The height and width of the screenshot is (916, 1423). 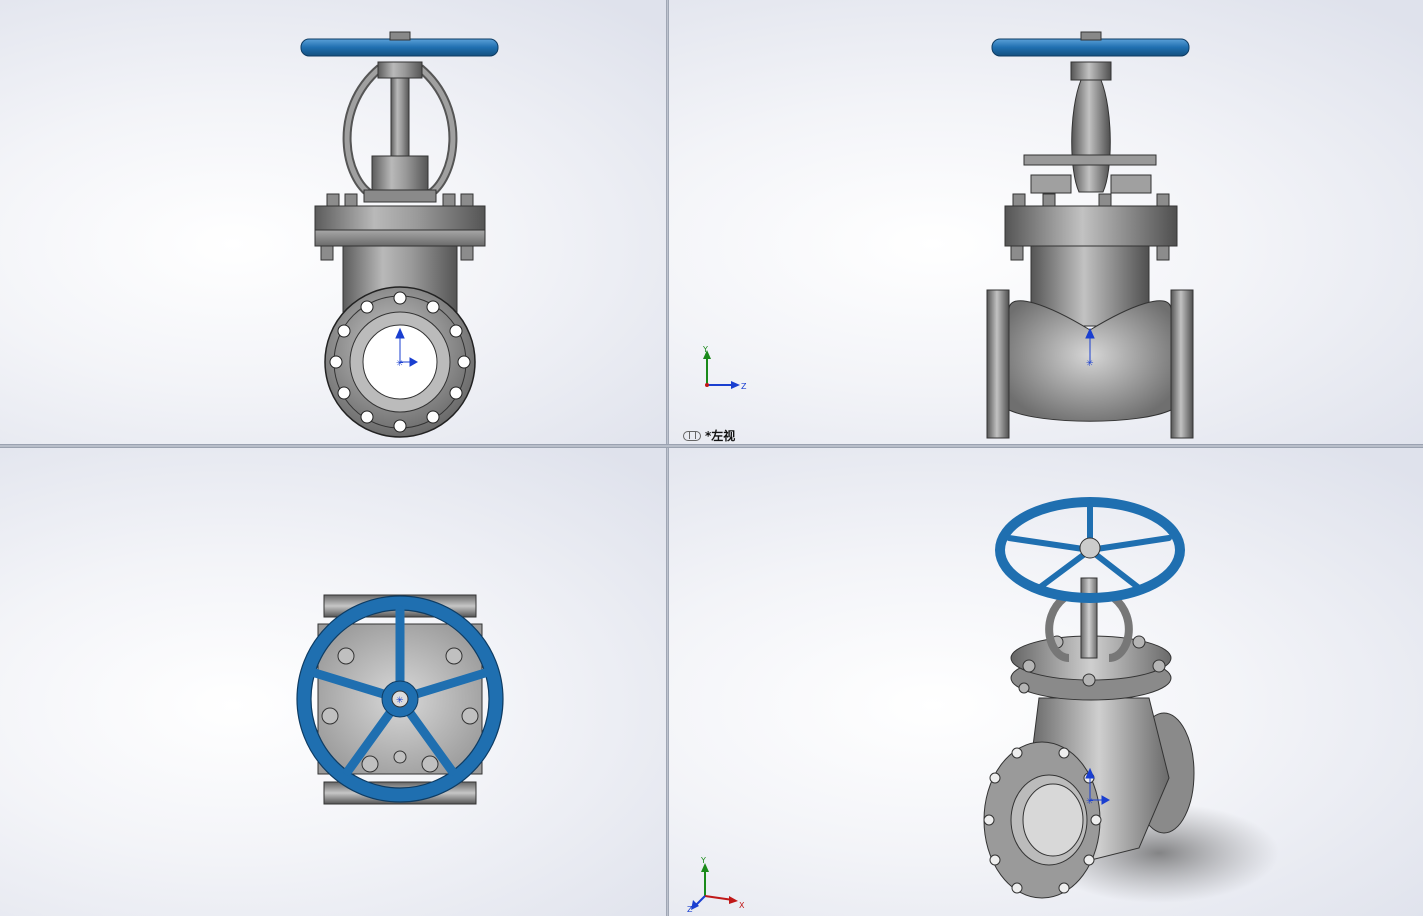 What do you see at coordinates (692, 435) in the screenshot?
I see `link-icon` at bounding box center [692, 435].